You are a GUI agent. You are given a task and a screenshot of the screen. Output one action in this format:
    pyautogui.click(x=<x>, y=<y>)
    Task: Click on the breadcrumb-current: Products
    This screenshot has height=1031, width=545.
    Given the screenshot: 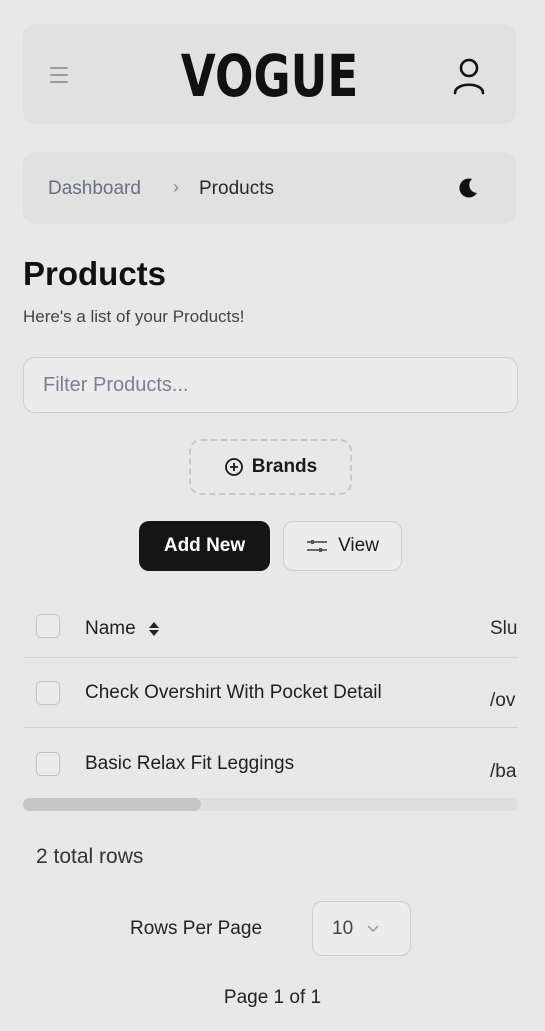 What is the action you would take?
    pyautogui.click(x=236, y=188)
    